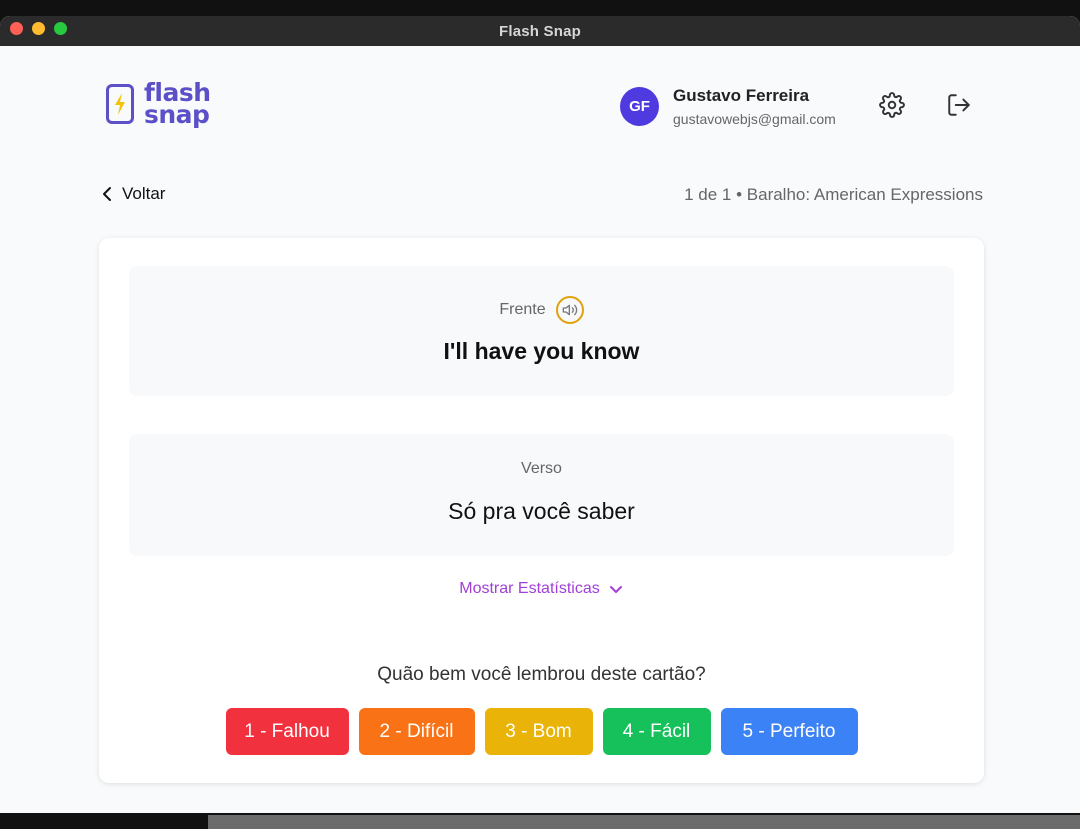 Image resolution: width=1080 pixels, height=829 pixels. I want to click on rating-easy-button: 4 - Fácil, so click(656, 731).